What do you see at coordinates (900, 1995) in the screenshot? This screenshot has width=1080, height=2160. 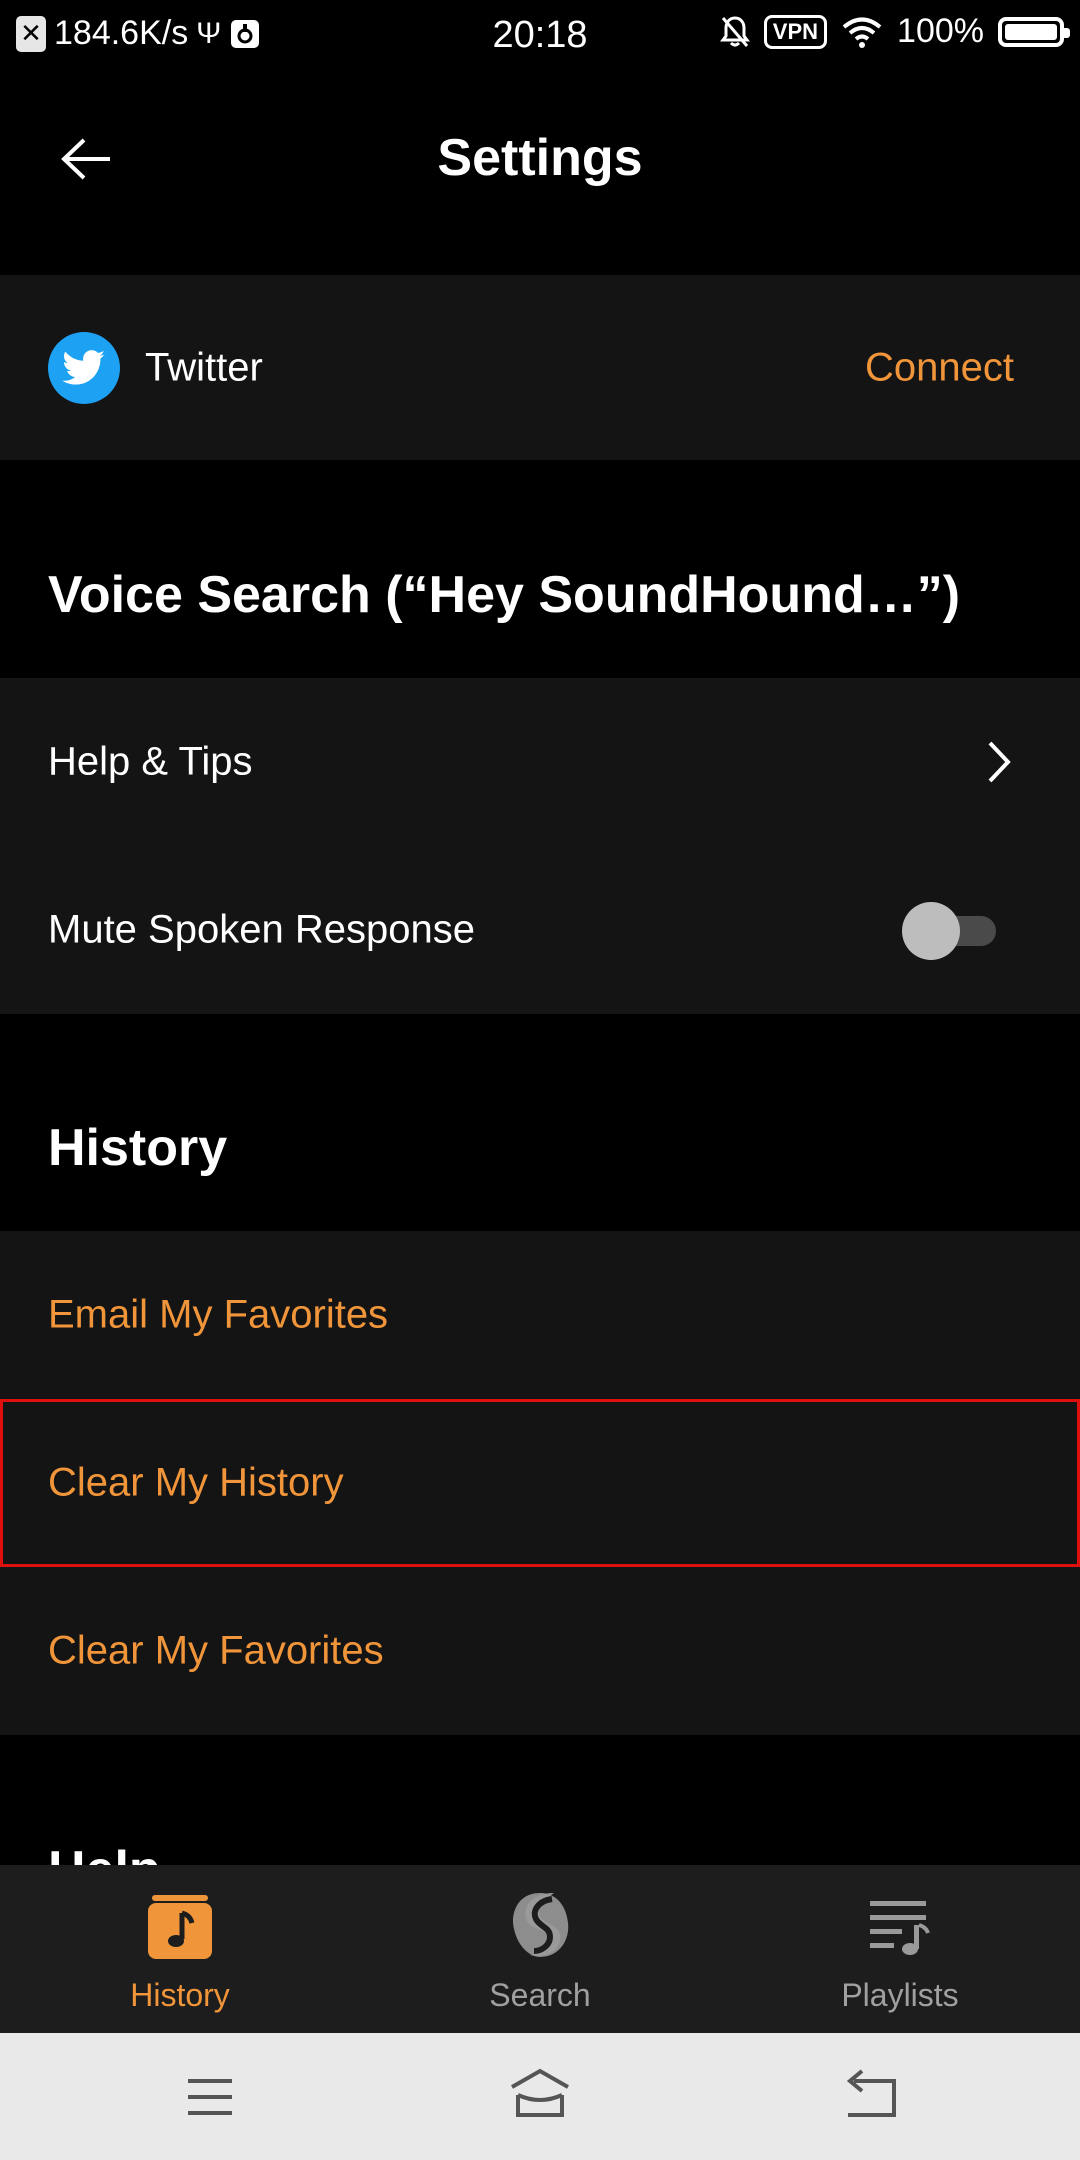 I see `nav-playlists-label: Playlists` at bounding box center [900, 1995].